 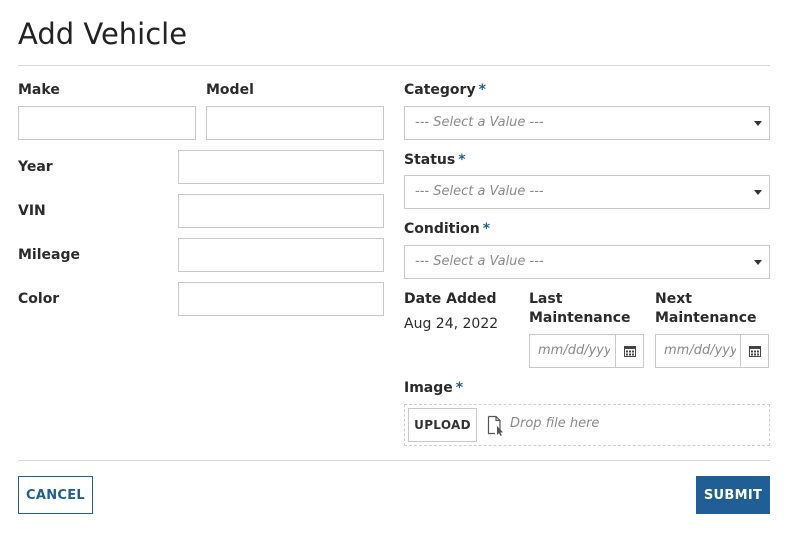 I want to click on last-maintenance-label-line2: Maintenance, so click(x=580, y=318).